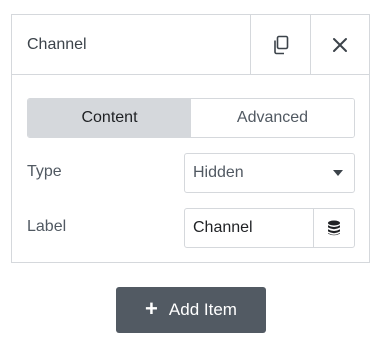 The width and height of the screenshot is (387, 355). What do you see at coordinates (338, 173) in the screenshot?
I see `chevron-down-icon` at bounding box center [338, 173].